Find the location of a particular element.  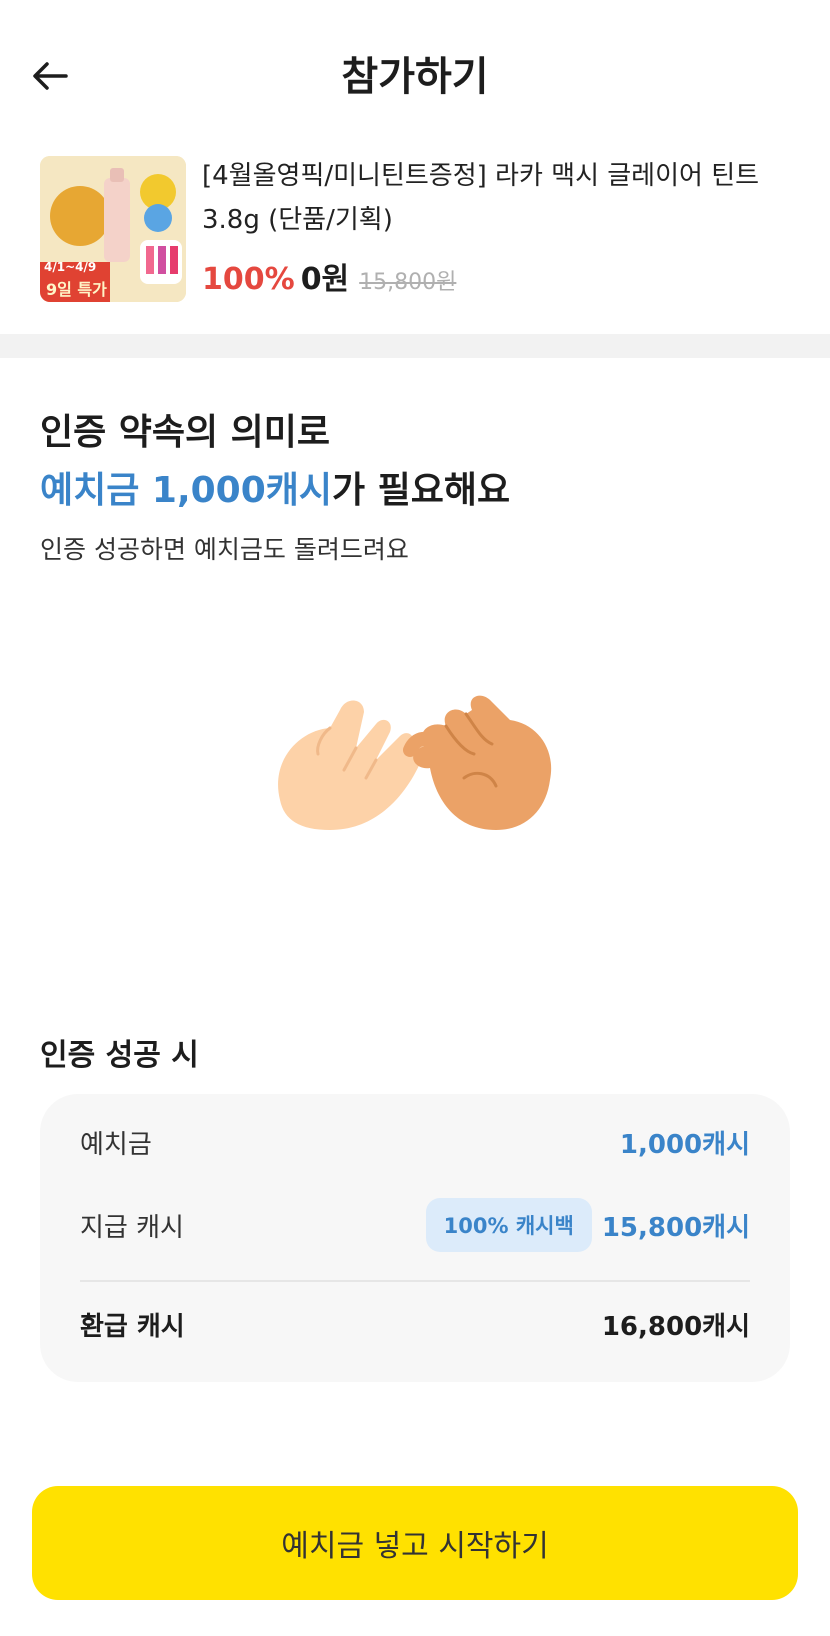

refund-value: 16,800캐시 is located at coordinates (675, 1327).